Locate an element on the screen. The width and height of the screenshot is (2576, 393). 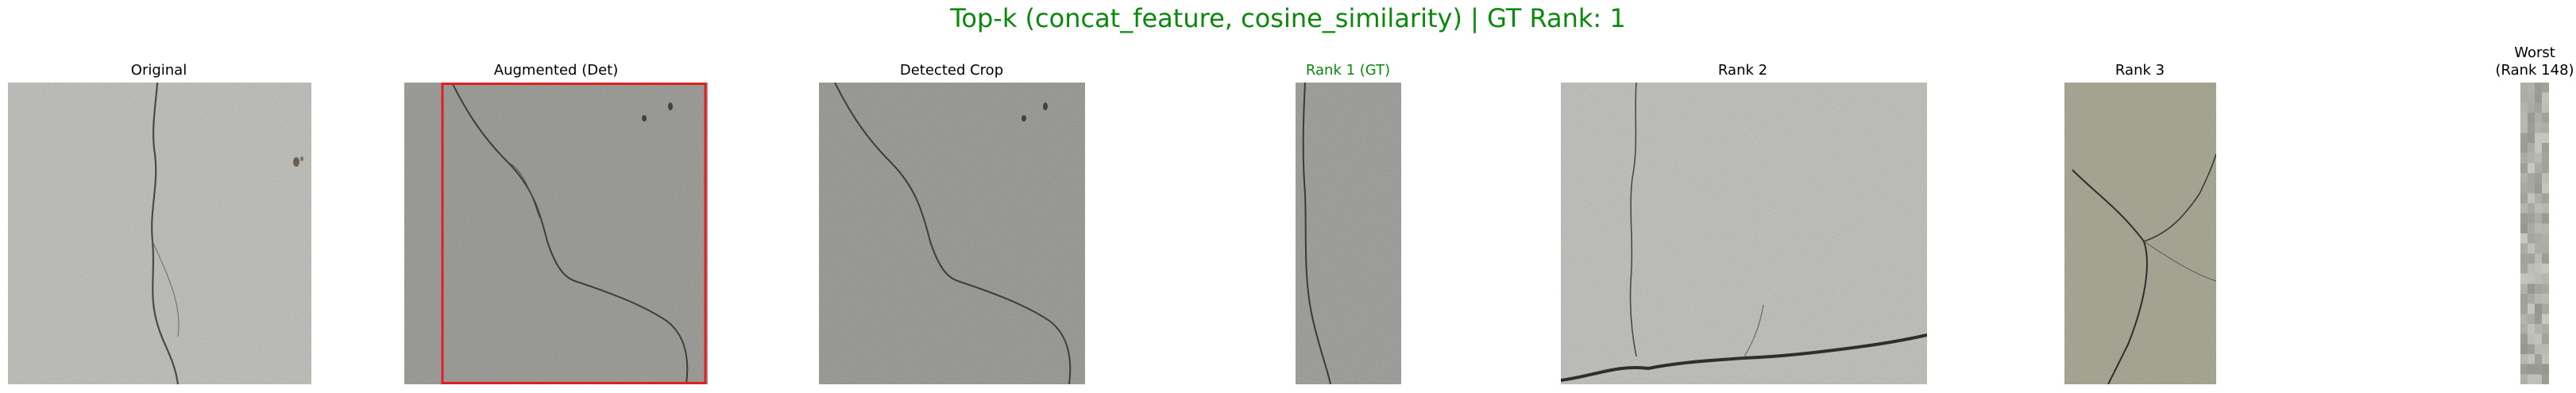
panel-title-worst: Worst (Rank 148) is located at coordinates (2534, 61).